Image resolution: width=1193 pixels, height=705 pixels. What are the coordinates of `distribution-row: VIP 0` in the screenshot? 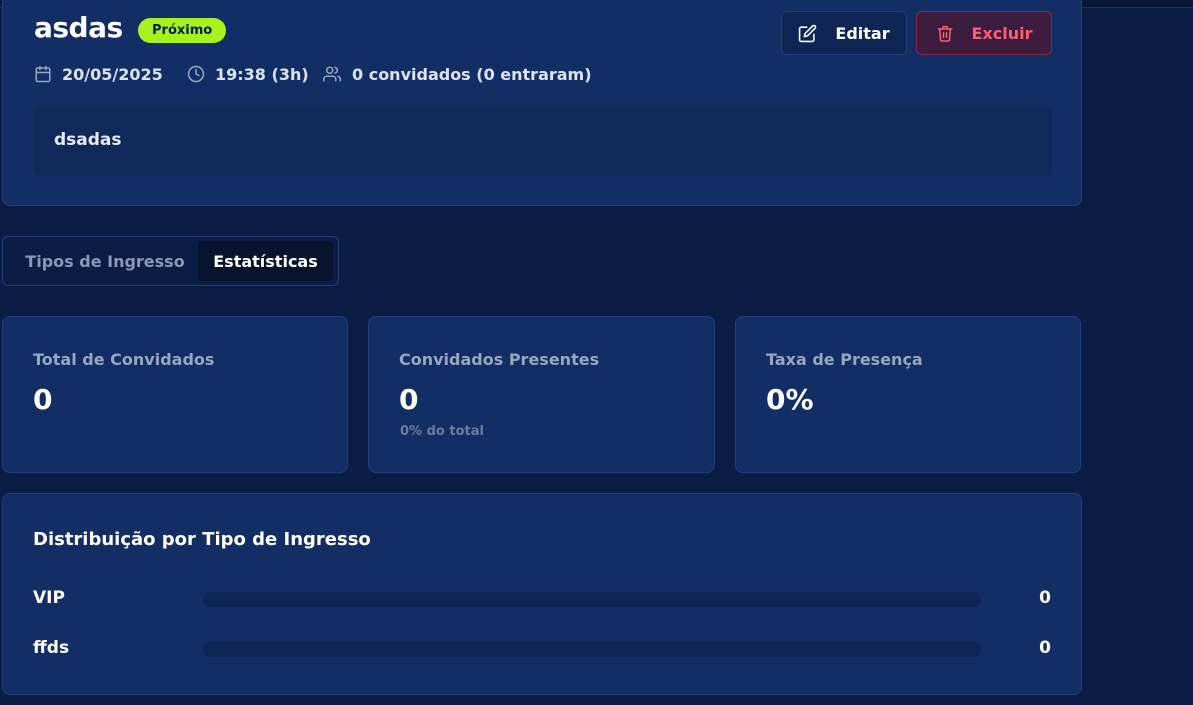 It's located at (542, 600).